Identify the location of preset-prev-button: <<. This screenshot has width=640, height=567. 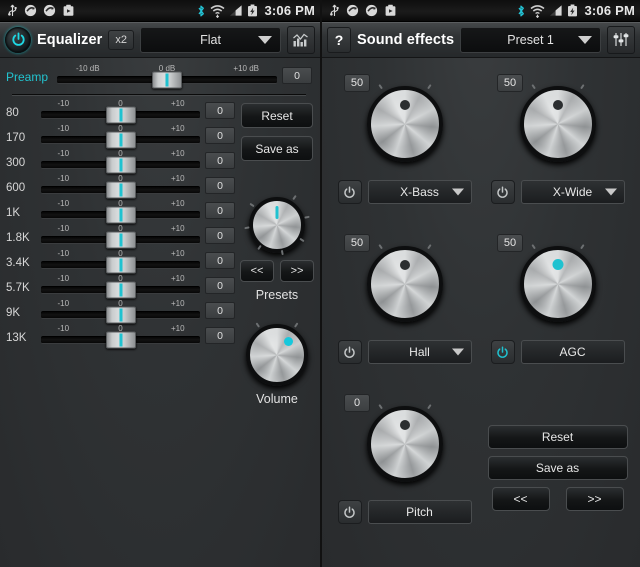
(257, 271).